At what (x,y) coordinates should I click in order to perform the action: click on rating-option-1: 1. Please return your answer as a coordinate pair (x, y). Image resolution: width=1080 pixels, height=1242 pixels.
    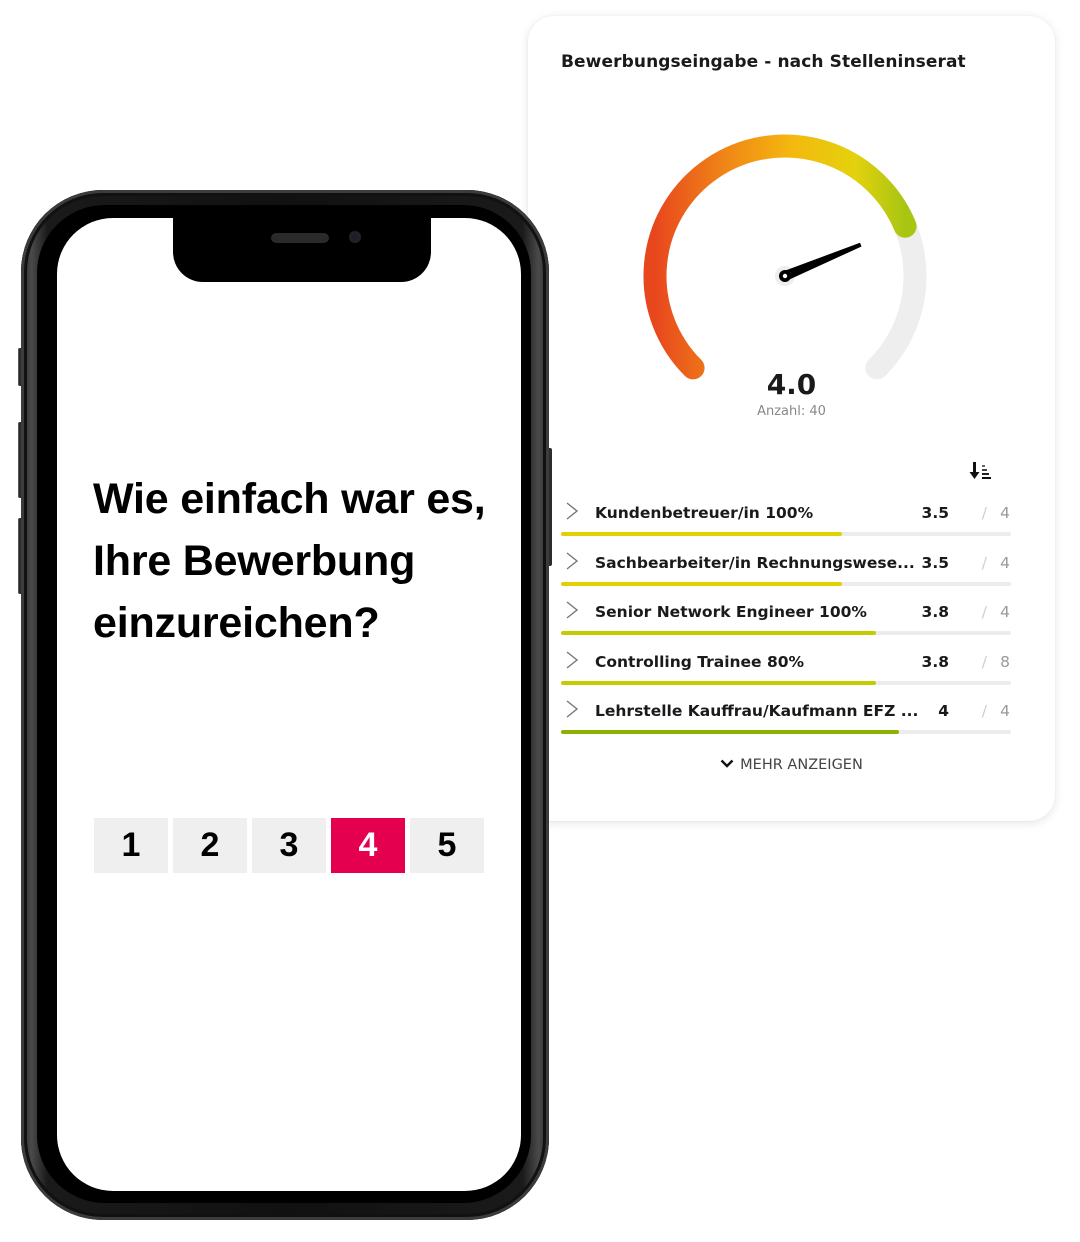
    Looking at the image, I should click on (131, 845).